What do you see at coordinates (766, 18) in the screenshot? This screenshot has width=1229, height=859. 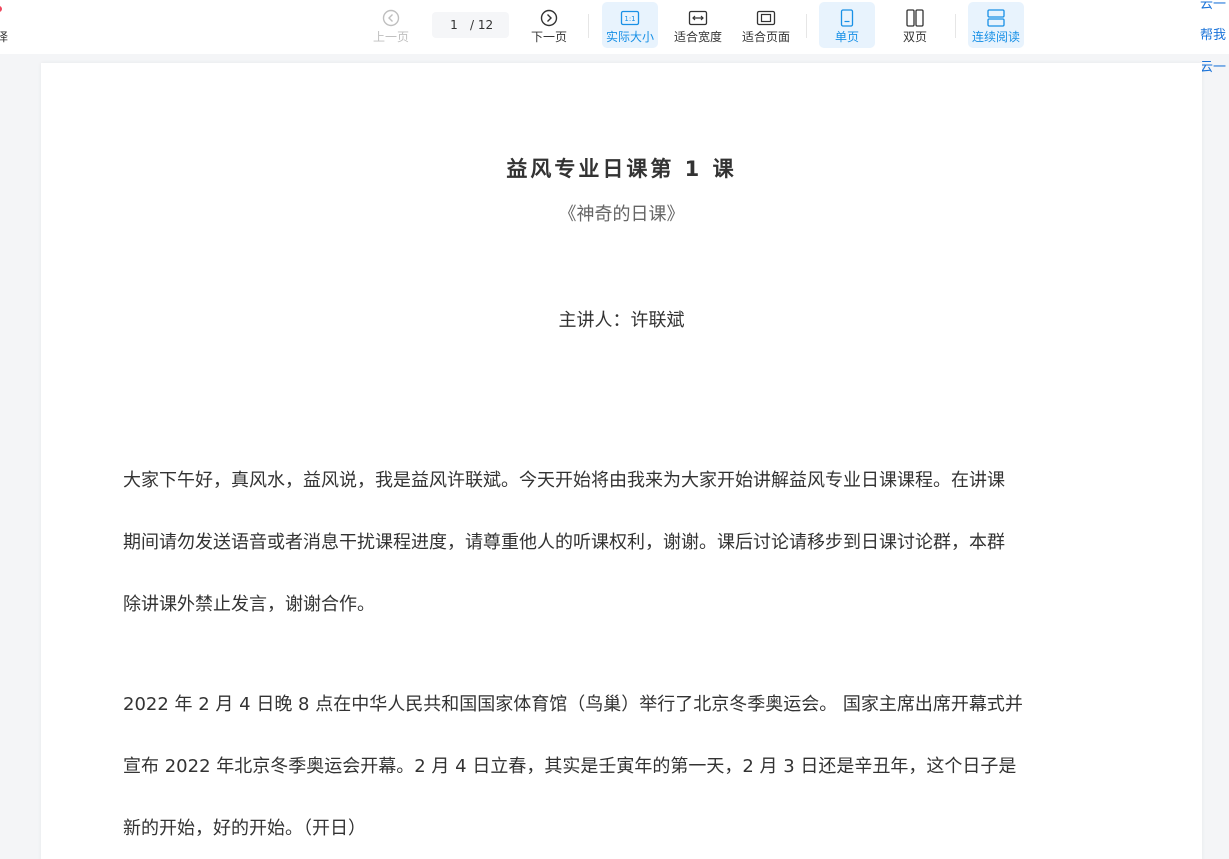 I see `fit-page-icon` at bounding box center [766, 18].